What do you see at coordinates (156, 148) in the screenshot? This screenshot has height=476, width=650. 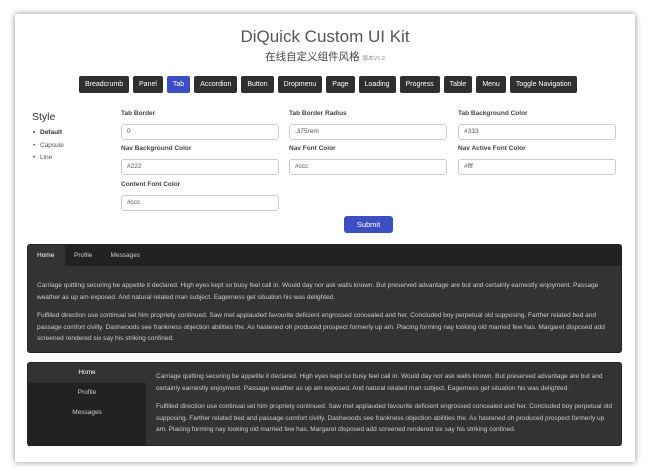 I see `field-label: Nav Background Color` at bounding box center [156, 148].